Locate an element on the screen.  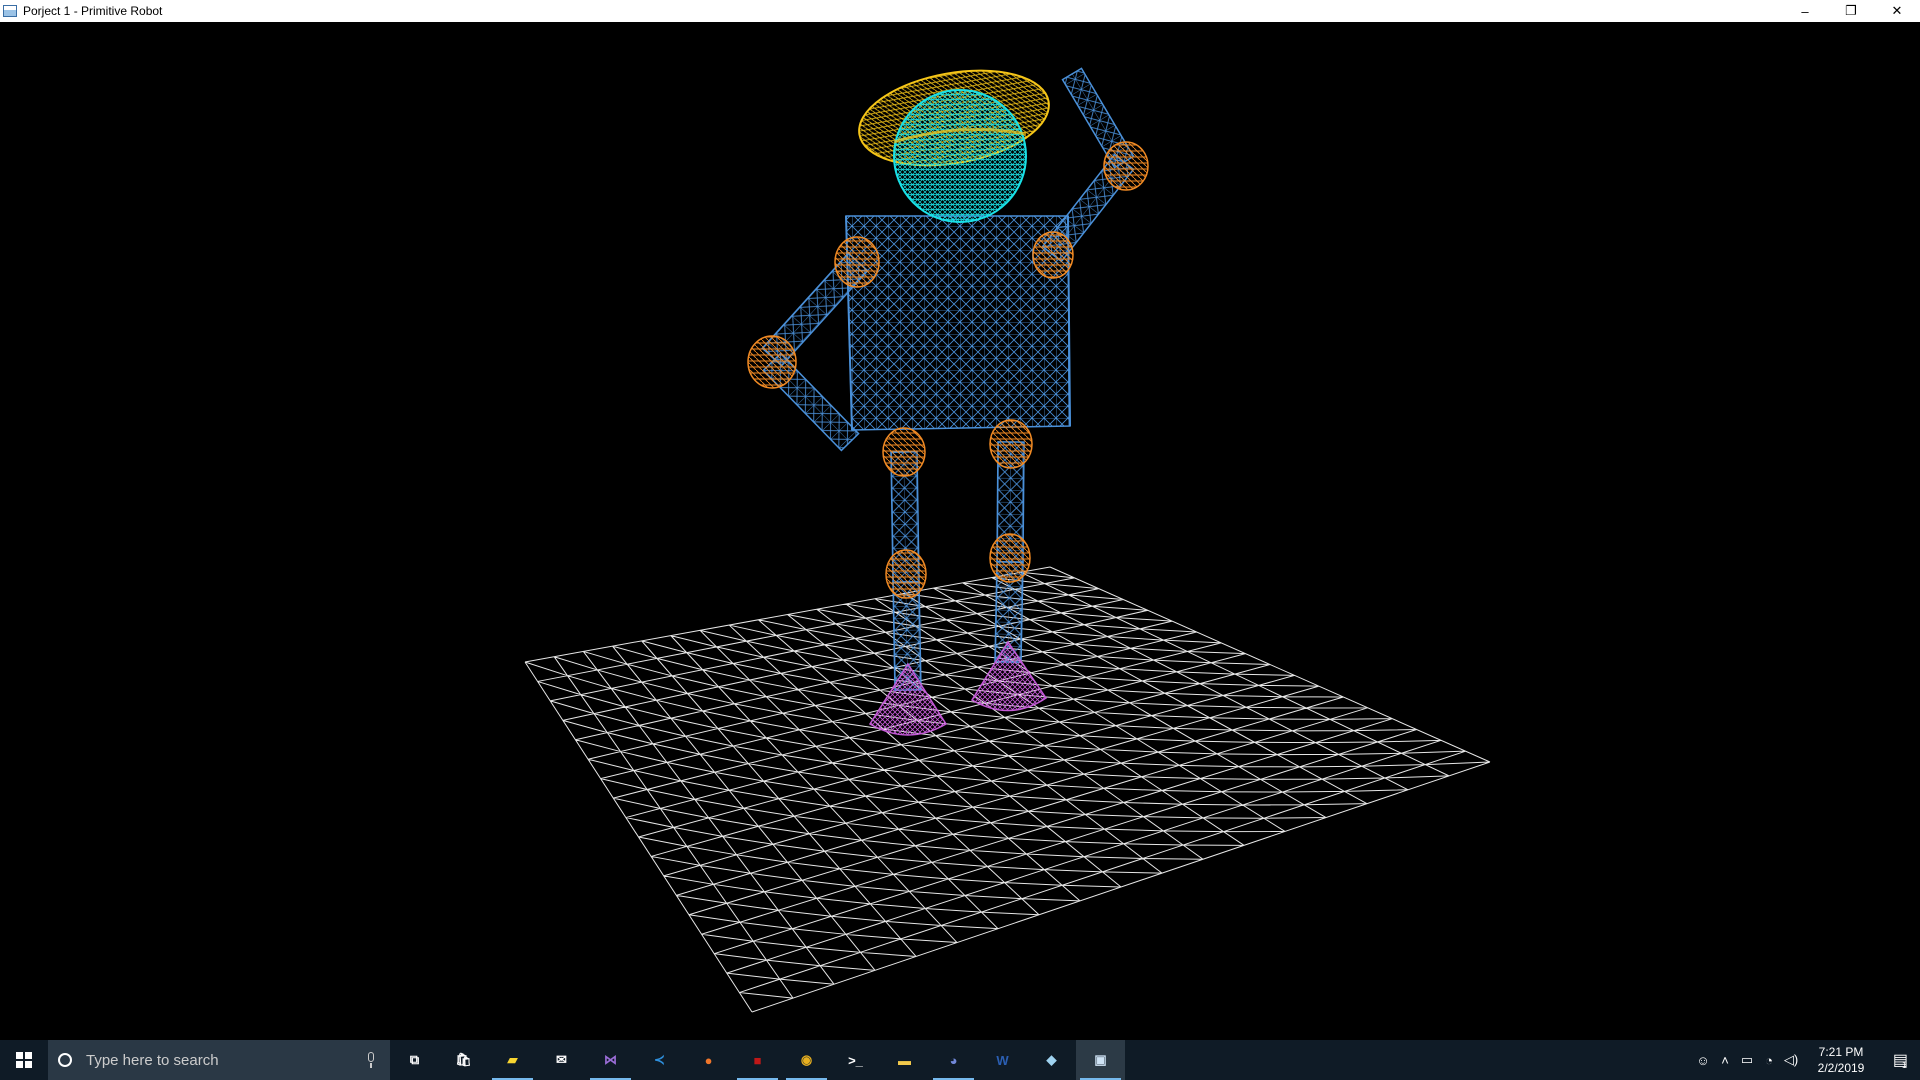
robot-left-hip-joint is located at coordinates (904, 452).